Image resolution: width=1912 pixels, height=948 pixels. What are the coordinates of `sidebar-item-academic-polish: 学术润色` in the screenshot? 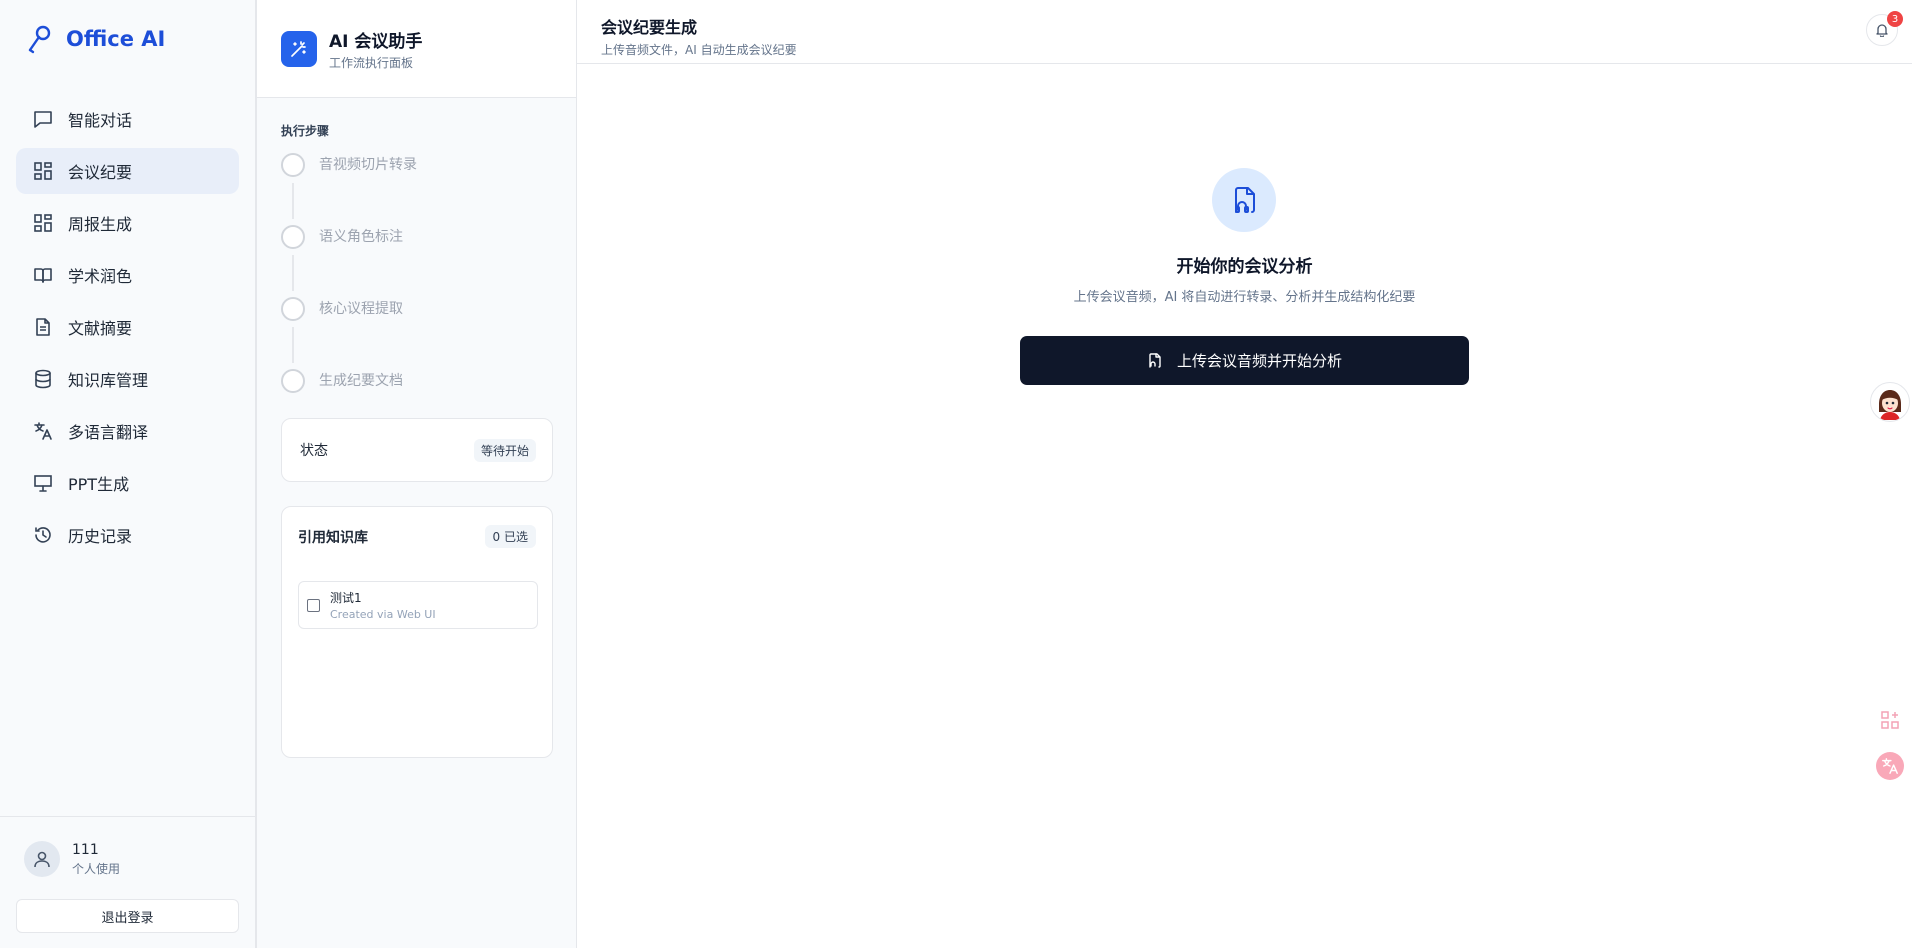 It's located at (127, 275).